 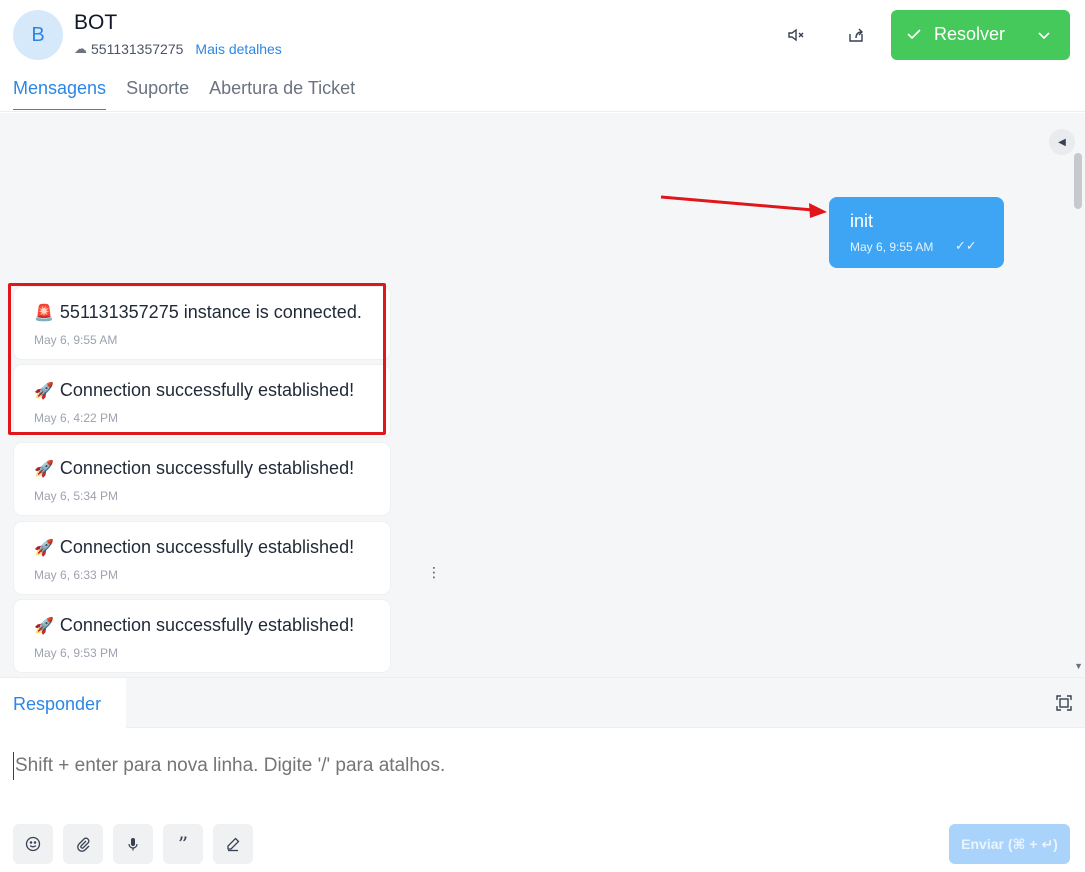 What do you see at coordinates (60, 94) in the screenshot?
I see `tab-mensagens: Mensagens` at bounding box center [60, 94].